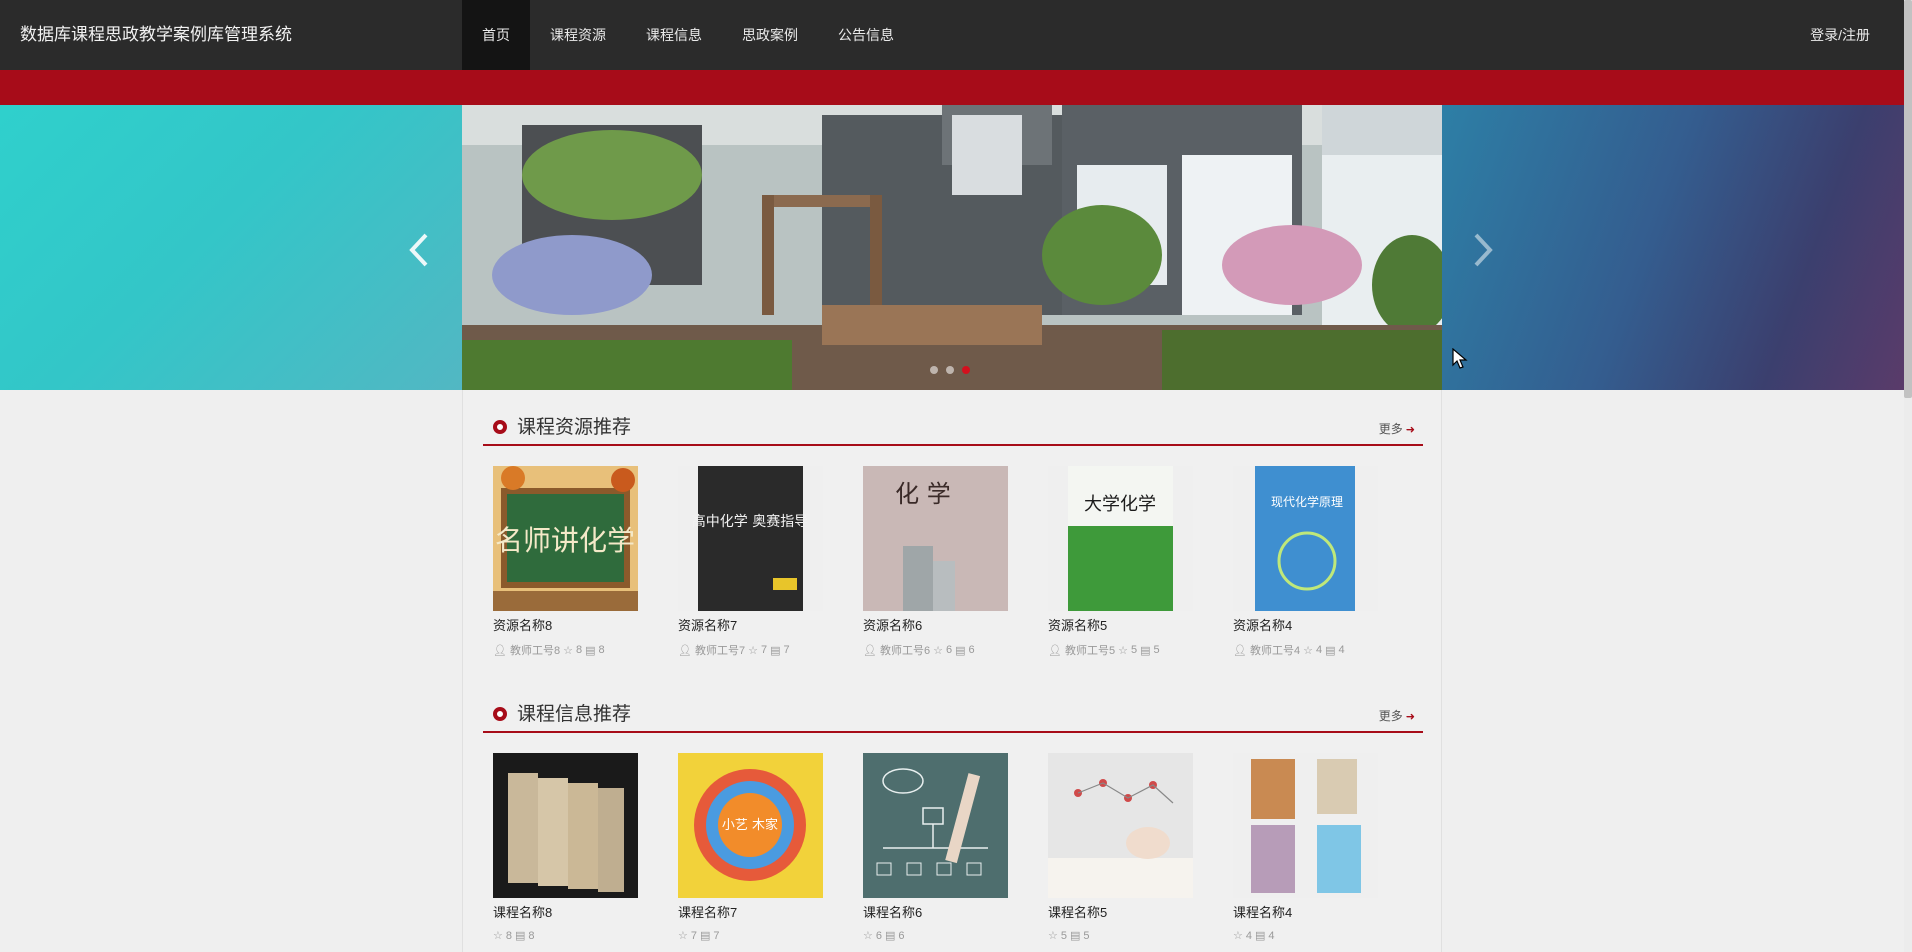 This screenshot has height=952, width=1912. I want to click on resource-card: 现代化学原理 资源名称4 👤︎ 教师工号4 ☆ 4 ▤ 4, so click(1308, 562).